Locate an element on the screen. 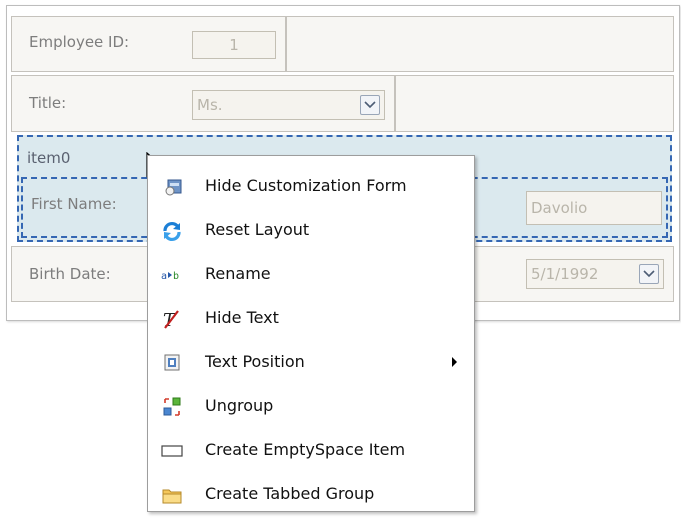 The image size is (681, 518). employee-id-value: 1 is located at coordinates (234, 45).